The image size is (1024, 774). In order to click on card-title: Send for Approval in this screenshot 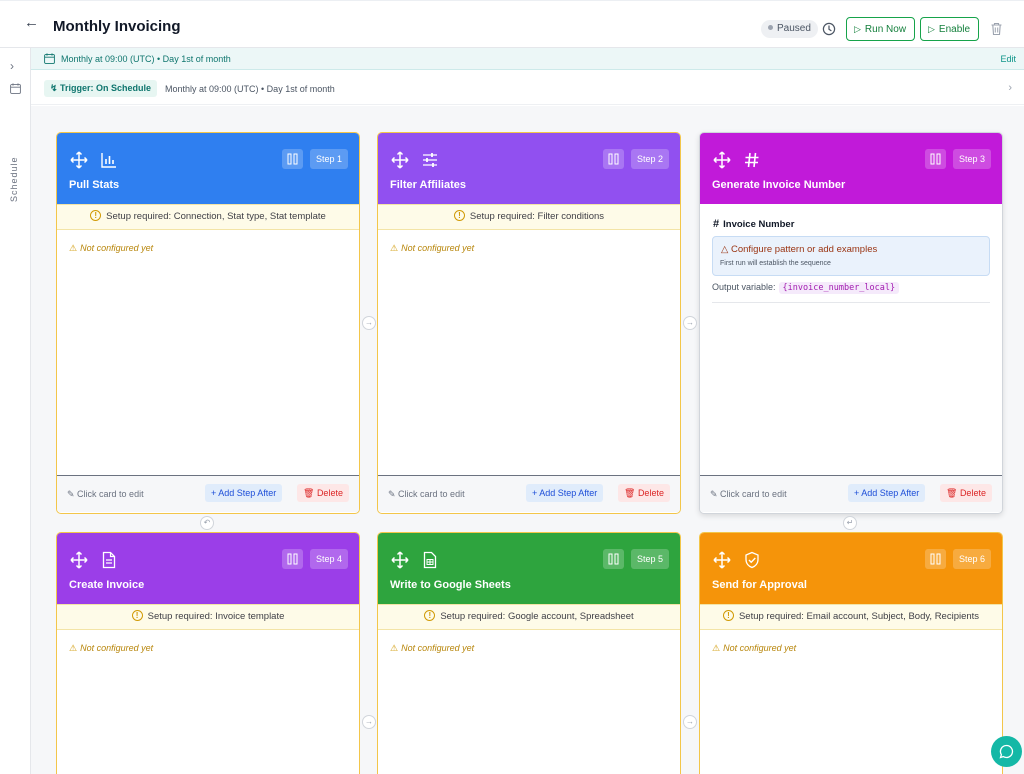, I will do `click(759, 585)`.